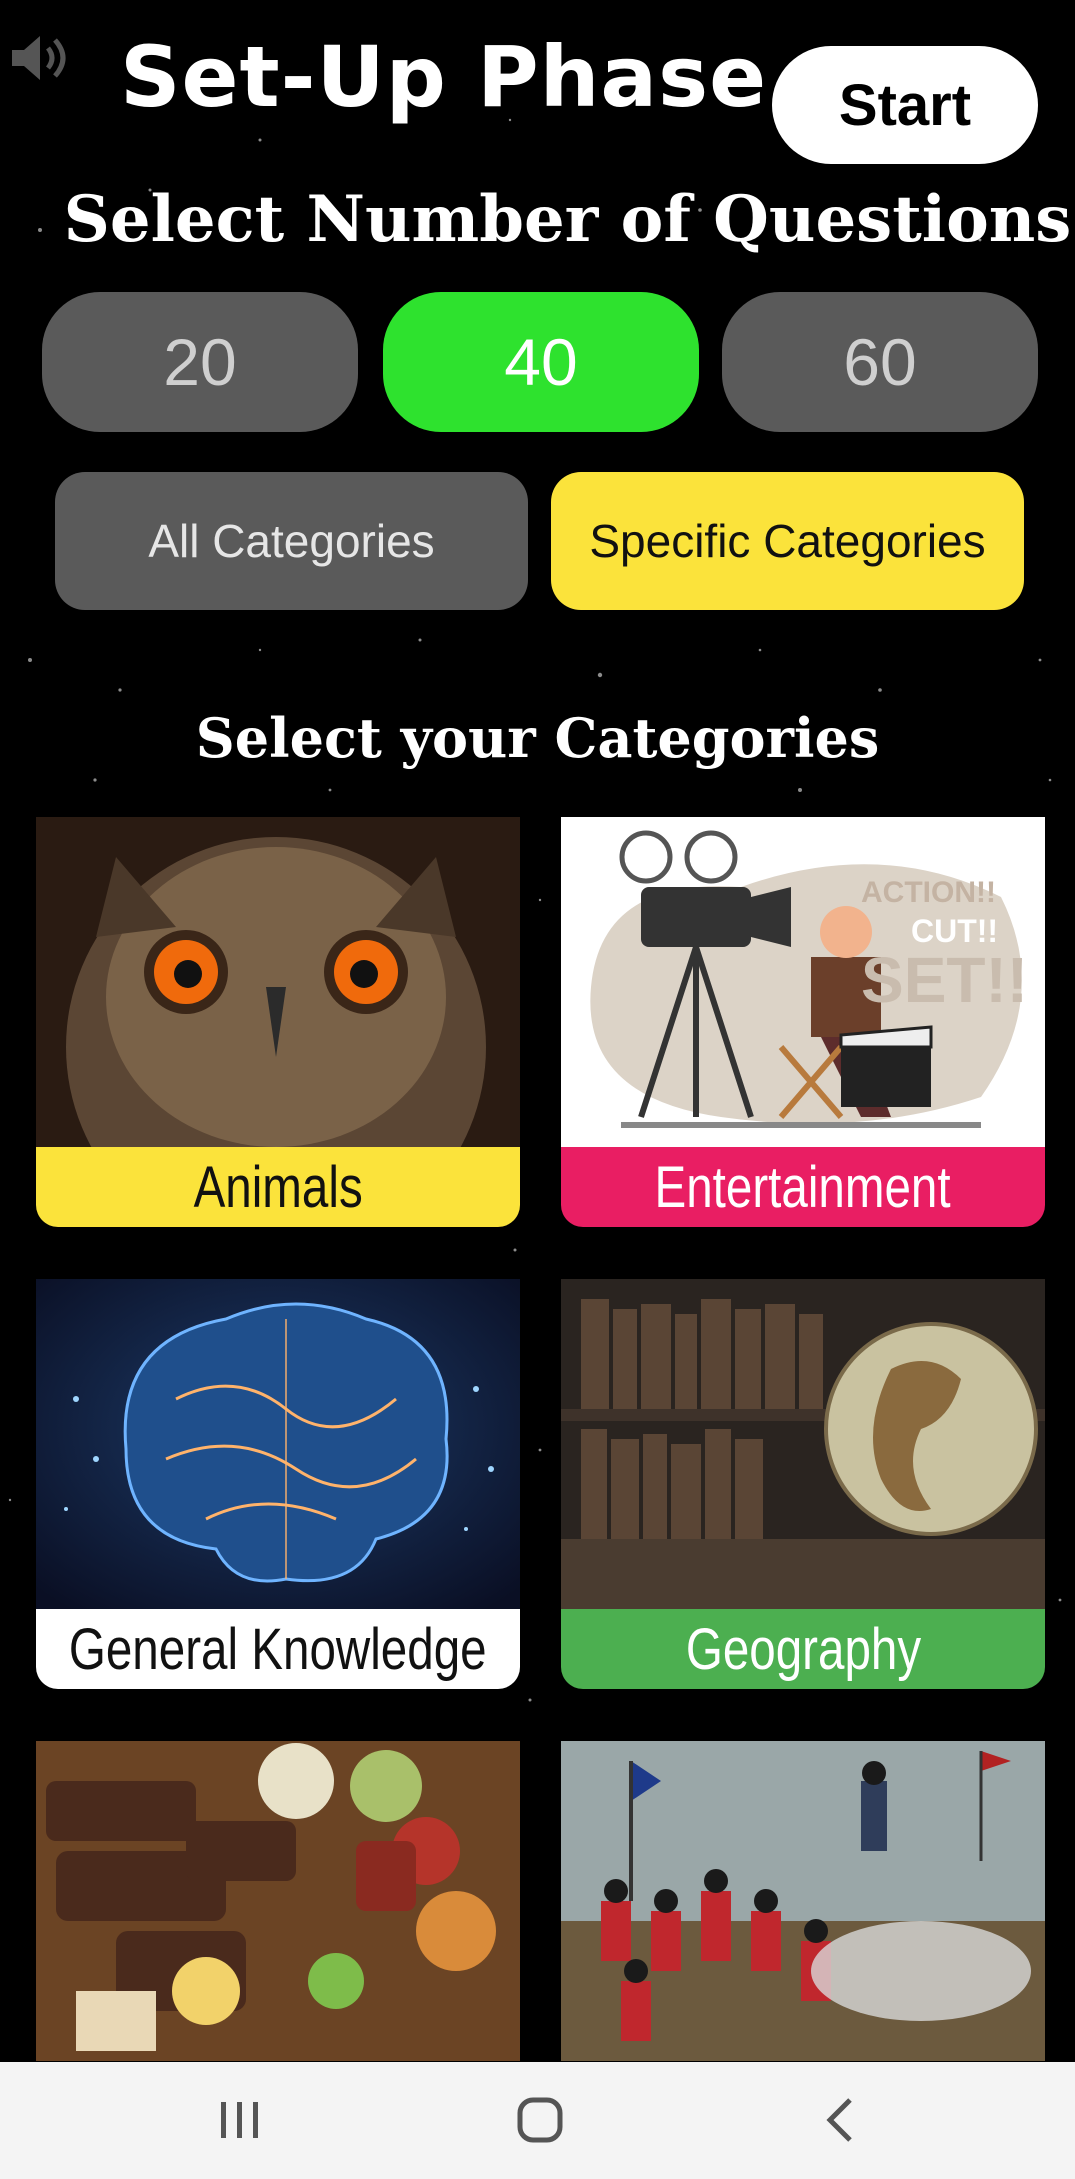 This screenshot has width=1075, height=2179. Describe the element at coordinates (803, 1444) in the screenshot. I see `globe-bookshelf-image` at that location.